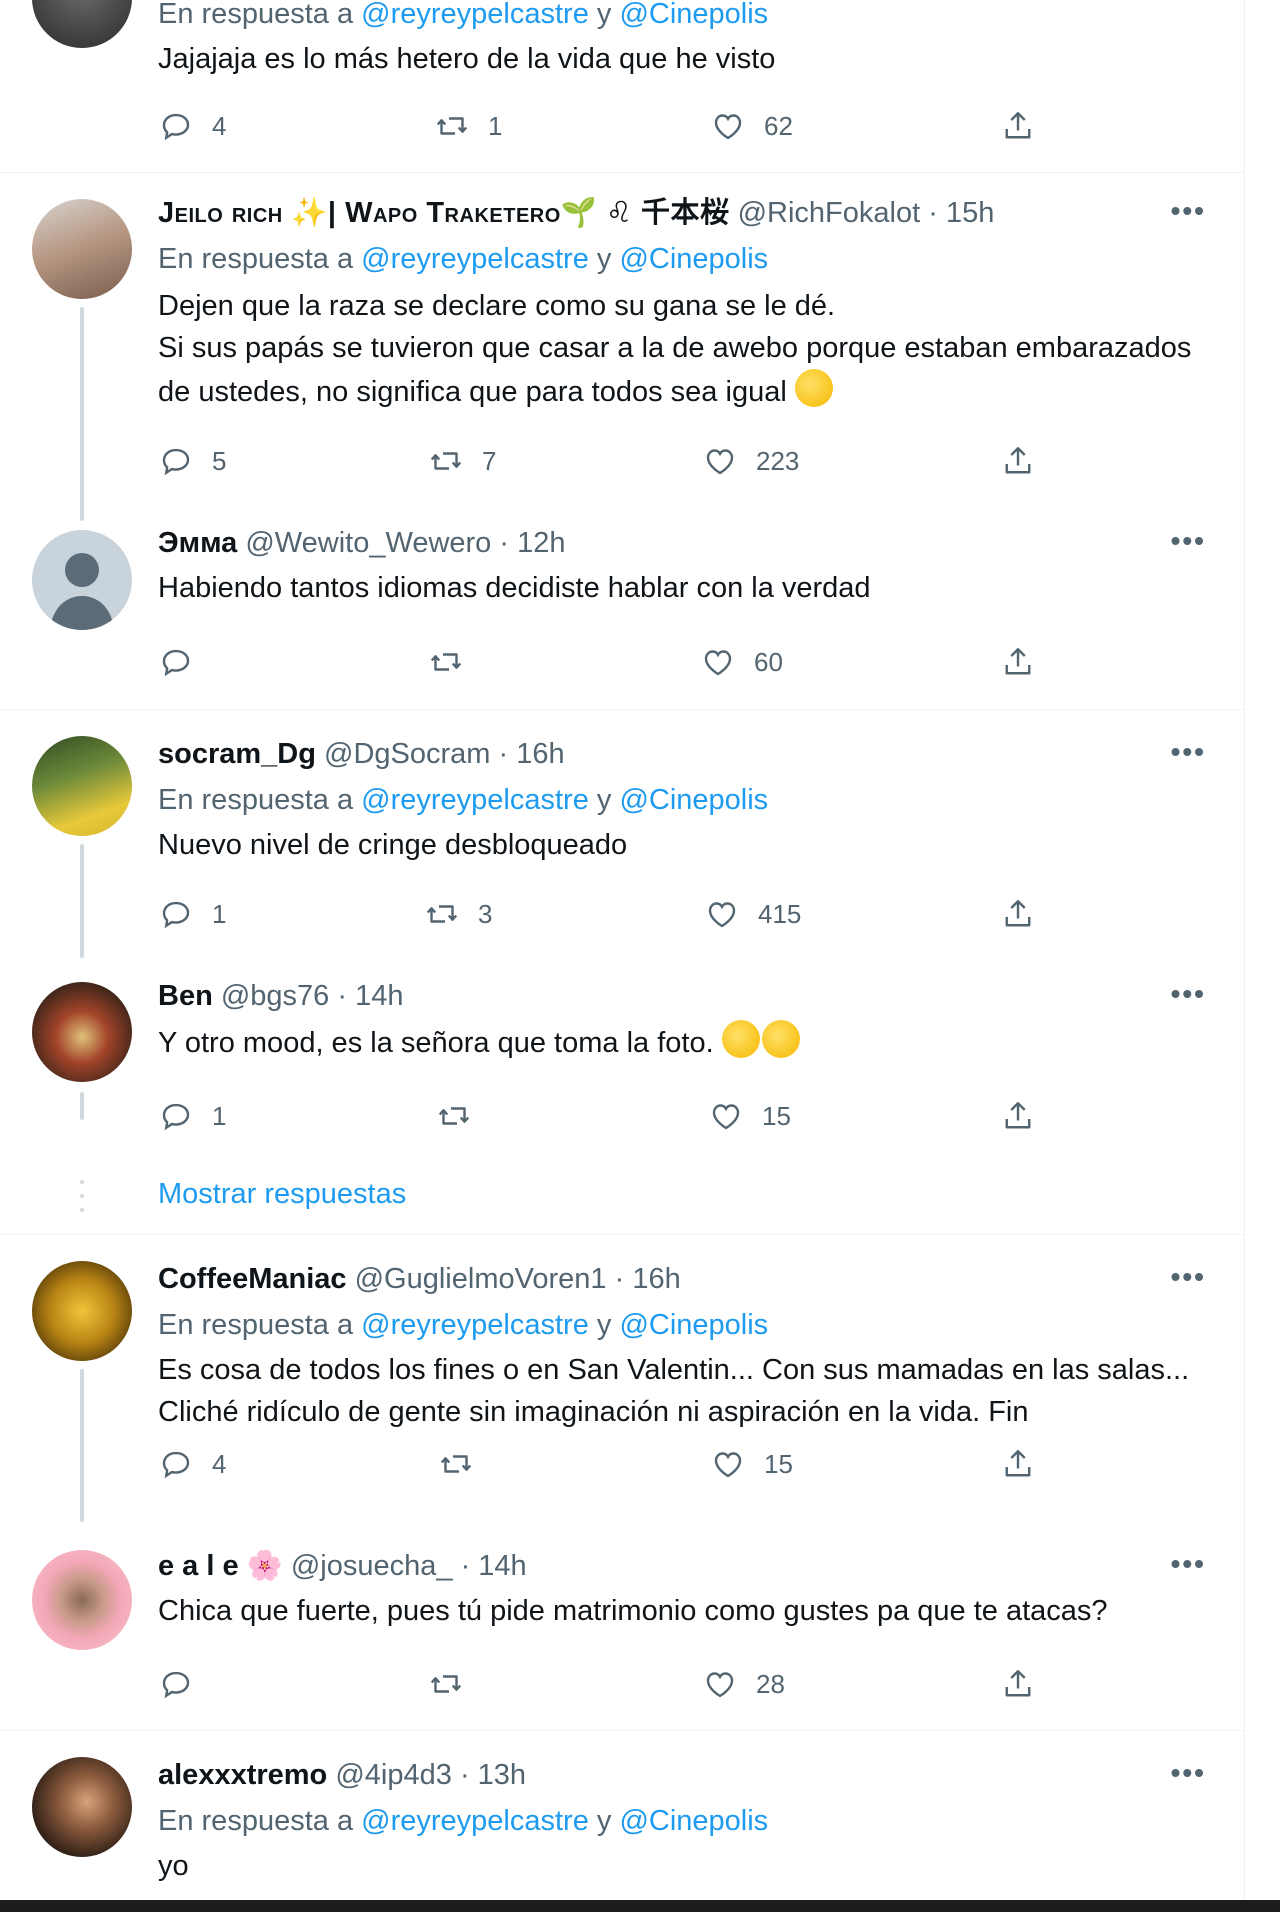  Describe the element at coordinates (192, 461) in the screenshot. I see `reply-button: 5` at that location.